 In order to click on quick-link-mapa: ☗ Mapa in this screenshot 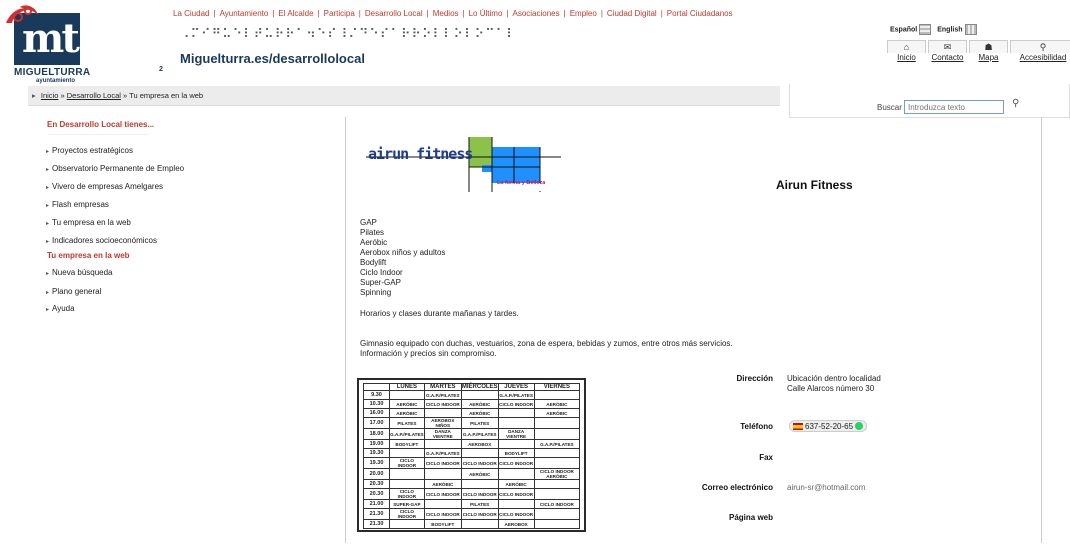, I will do `click(988, 51)`.